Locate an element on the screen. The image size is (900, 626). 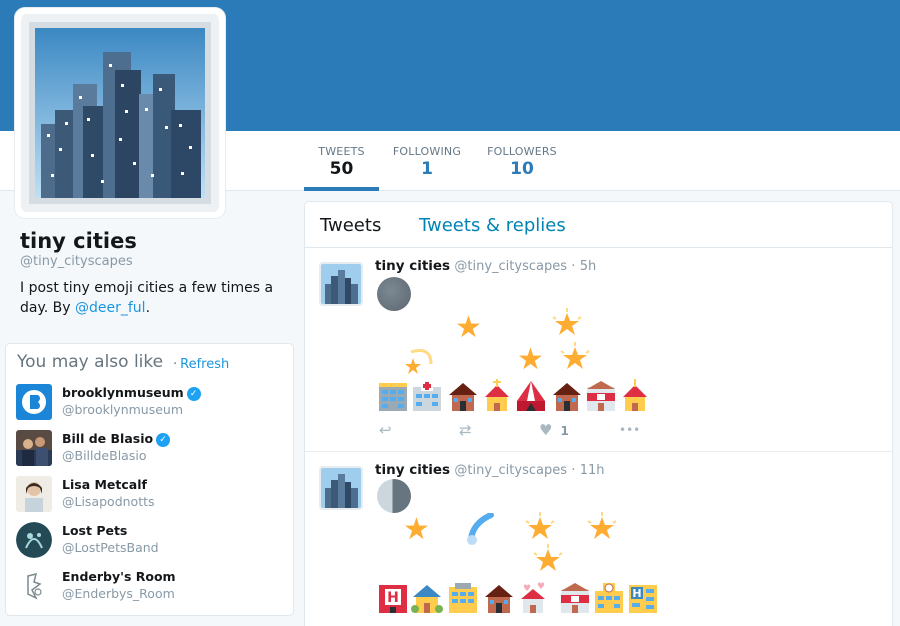
timeline-tabs: Tweets Tweets & replies is located at coordinates (598, 225).